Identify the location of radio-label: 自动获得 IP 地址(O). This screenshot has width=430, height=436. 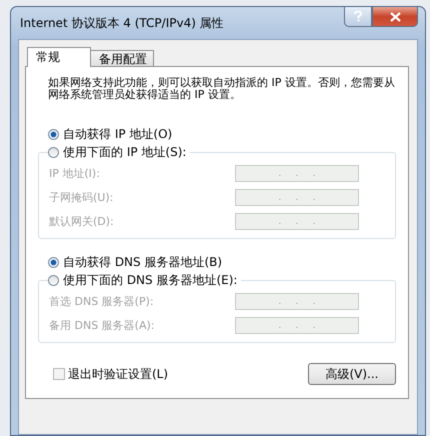
(117, 134).